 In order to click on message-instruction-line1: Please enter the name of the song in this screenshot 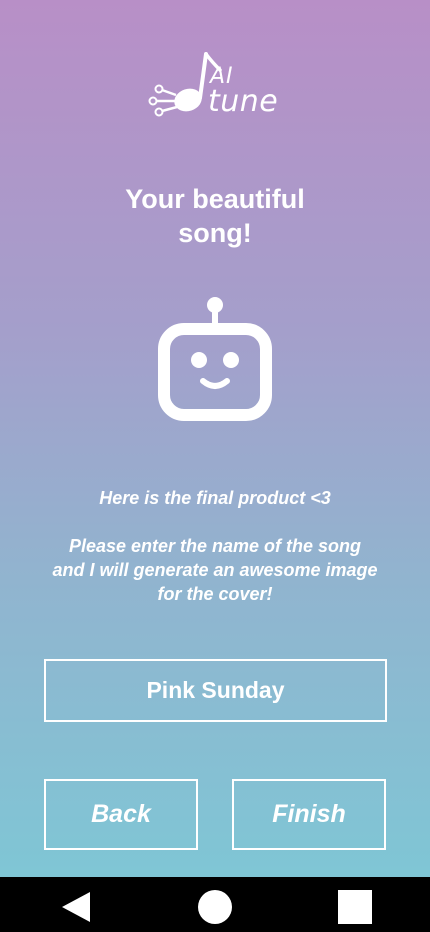, I will do `click(215, 546)`.